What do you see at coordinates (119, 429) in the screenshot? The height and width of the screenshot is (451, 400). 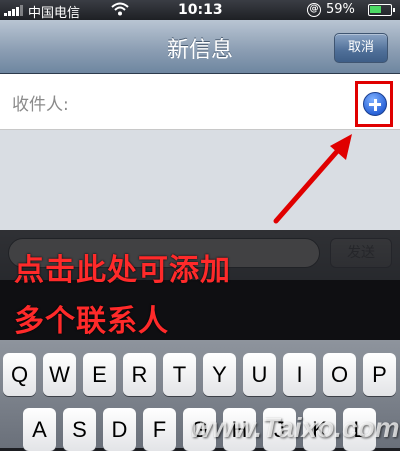 I see `key-d: D` at bounding box center [119, 429].